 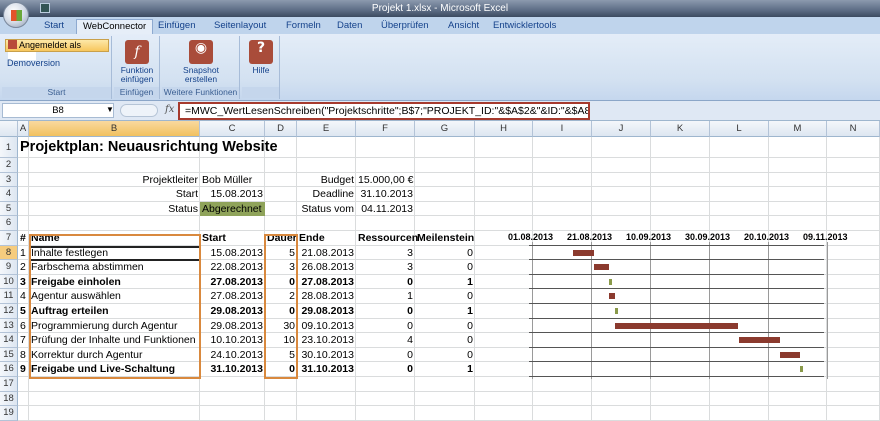 What do you see at coordinates (87, 267) in the screenshot?
I see `task-name: Farbschema abstimmen` at bounding box center [87, 267].